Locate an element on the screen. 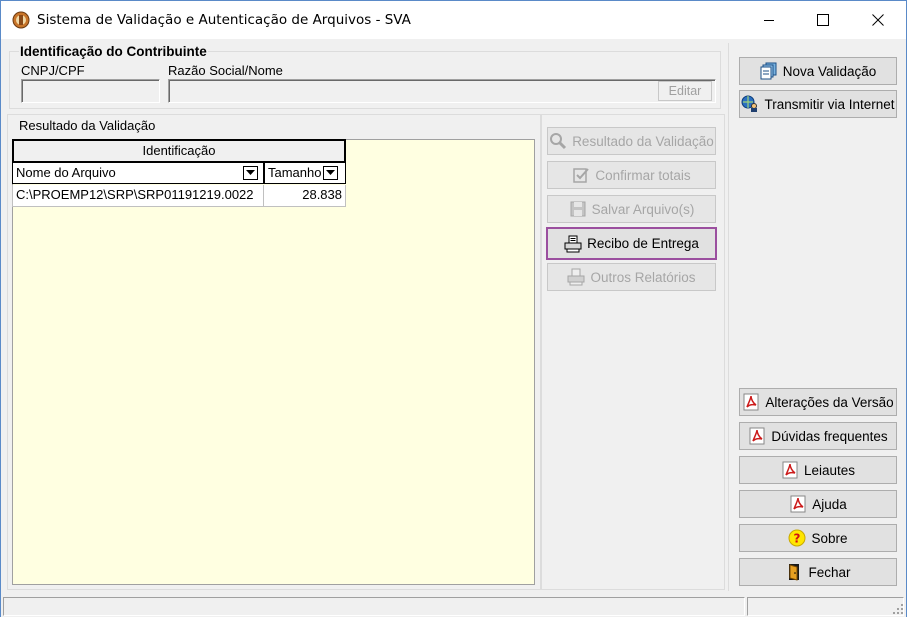 This screenshot has width=907, height=617. globe-user-icon is located at coordinates (749, 103).